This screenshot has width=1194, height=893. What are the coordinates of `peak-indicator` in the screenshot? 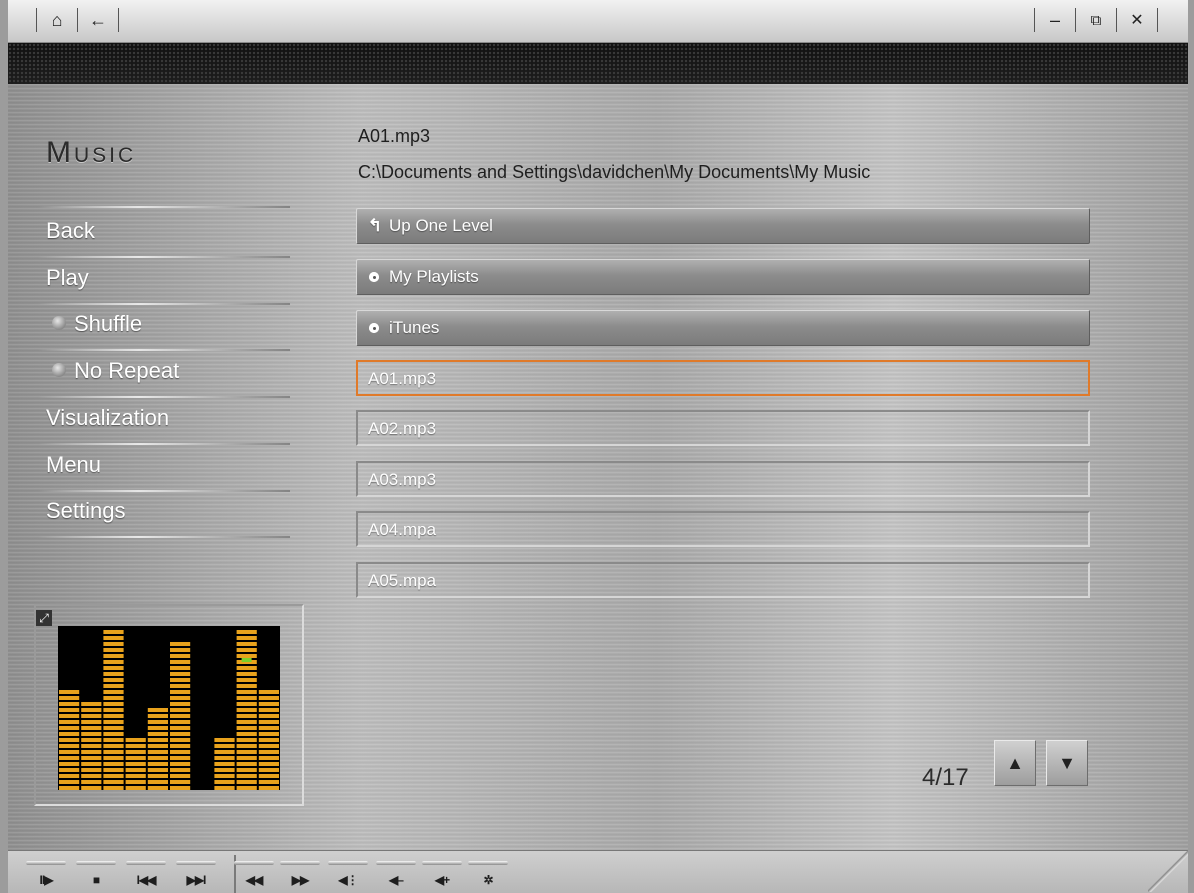 It's located at (246, 660).